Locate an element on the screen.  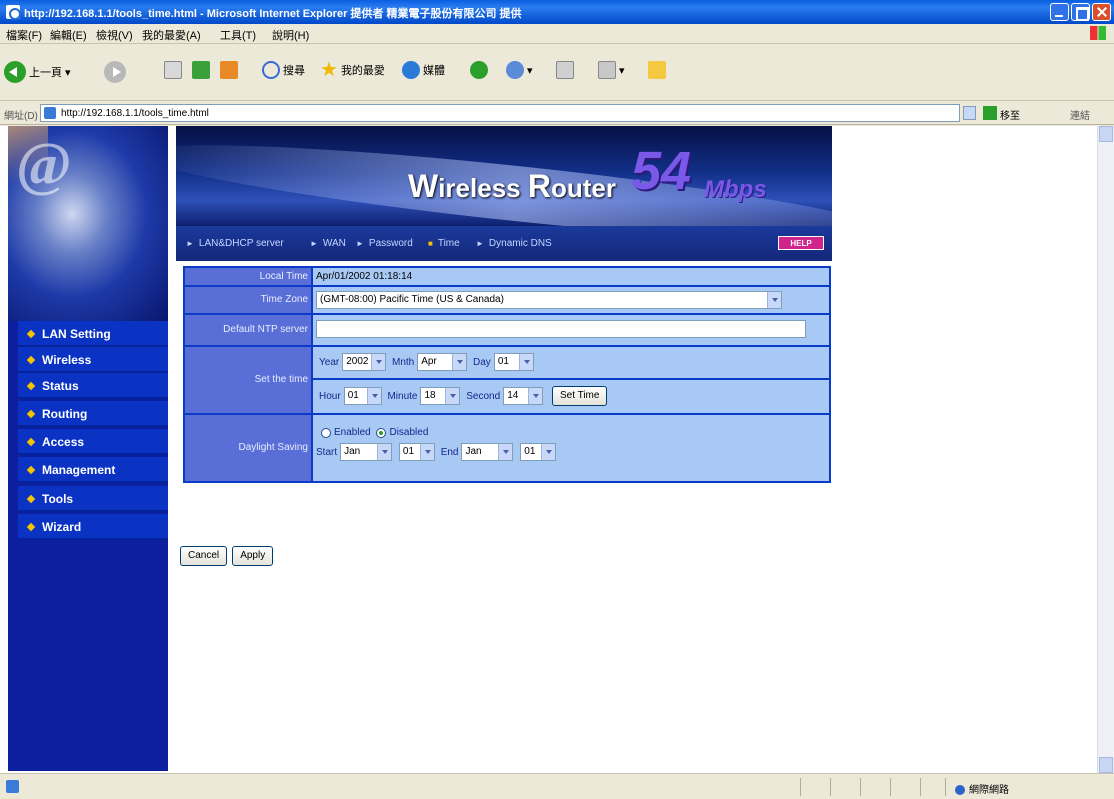
menu-tools: 工具(T) is located at coordinates (238, 35).